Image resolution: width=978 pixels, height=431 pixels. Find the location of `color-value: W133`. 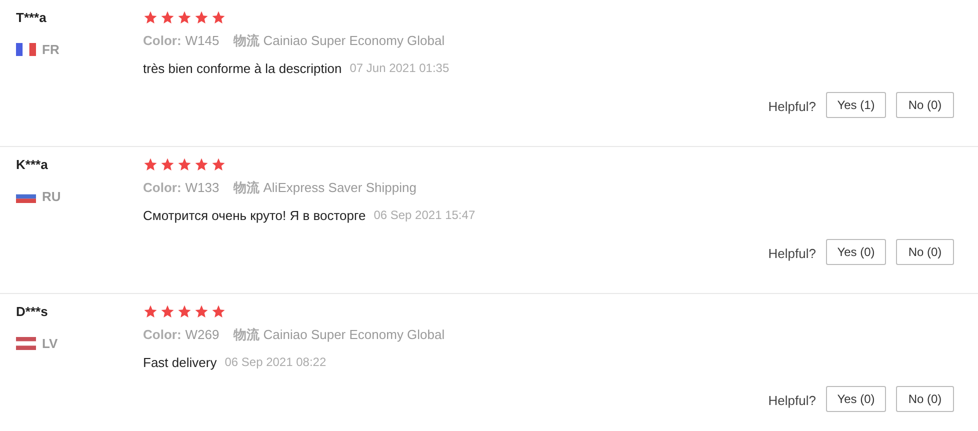

color-value: W133 is located at coordinates (202, 188).